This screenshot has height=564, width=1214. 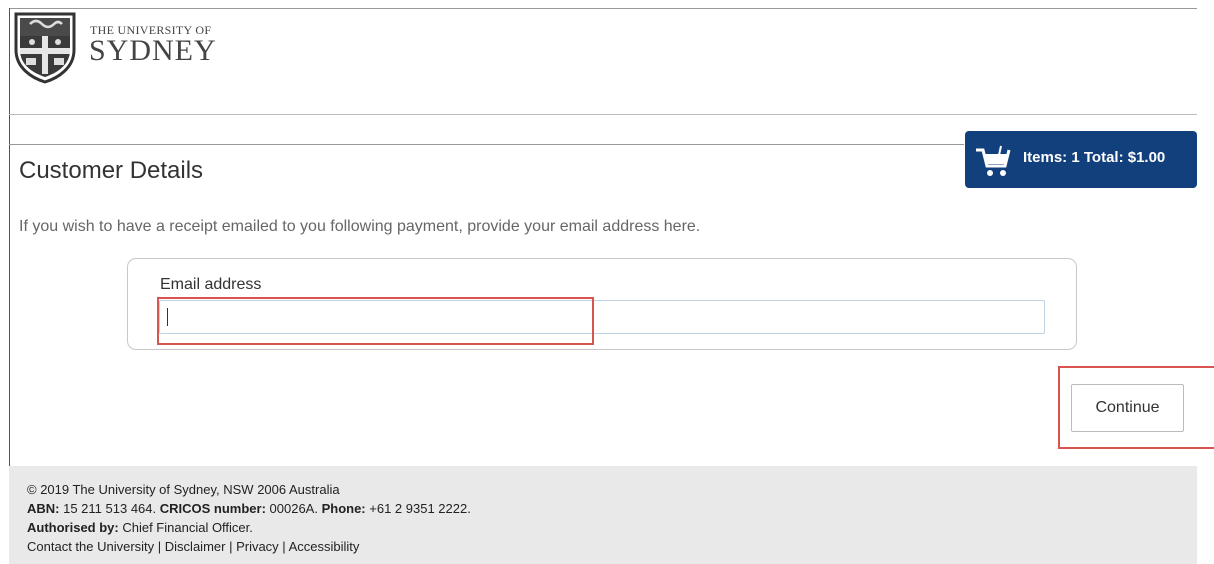 I want to click on phone-label: Phone:, so click(x=343, y=508).